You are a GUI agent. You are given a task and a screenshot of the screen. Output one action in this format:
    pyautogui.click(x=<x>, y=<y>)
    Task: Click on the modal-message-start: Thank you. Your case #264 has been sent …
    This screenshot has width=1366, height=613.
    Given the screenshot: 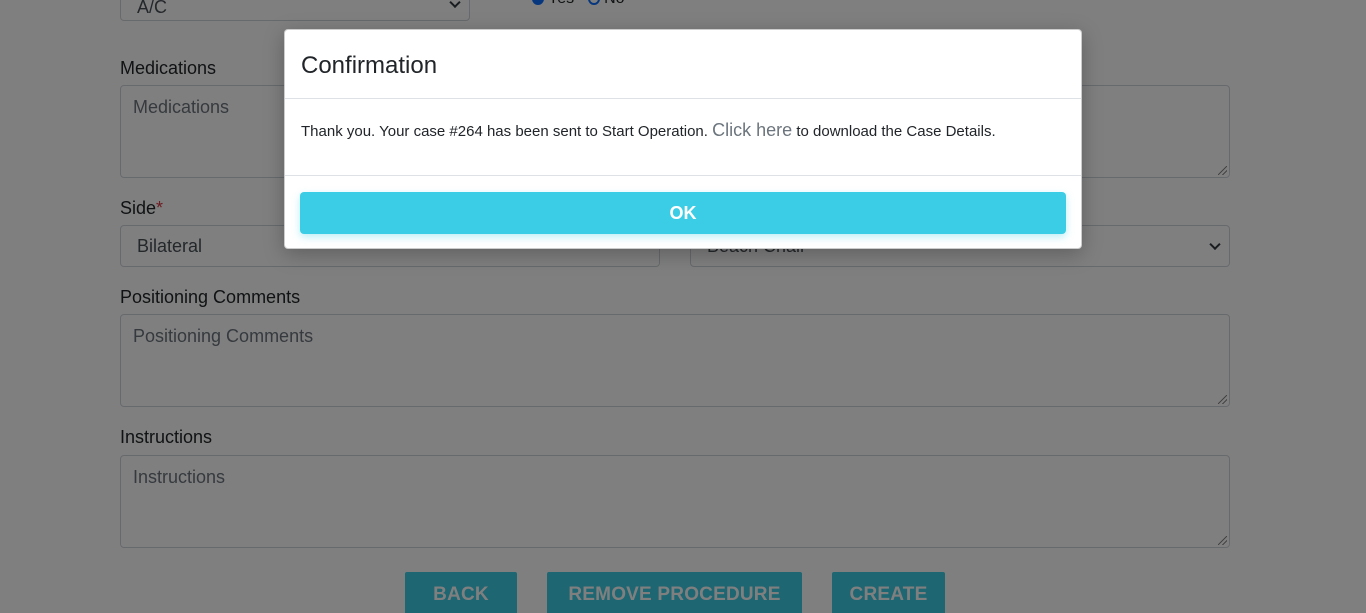 What is the action you would take?
    pyautogui.click(x=504, y=131)
    